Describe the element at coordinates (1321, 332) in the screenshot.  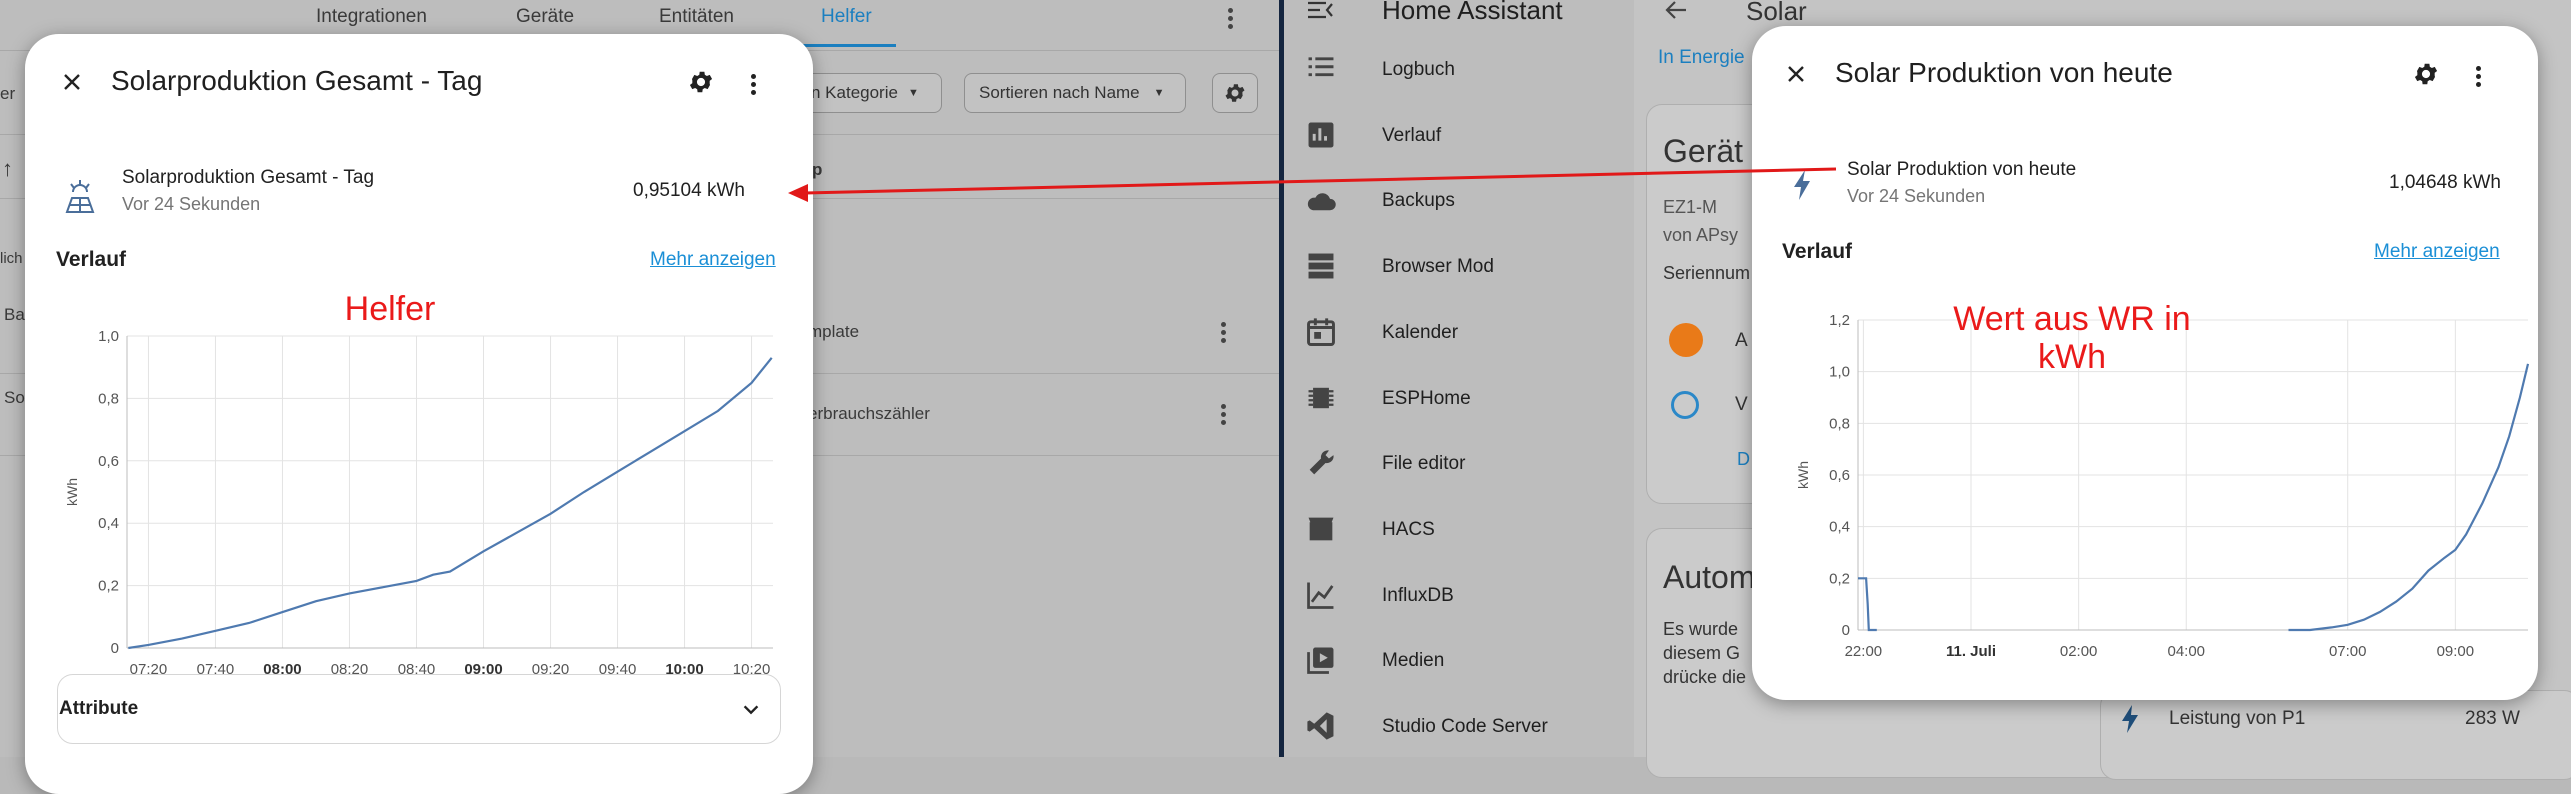
I see `calendar-icon` at that location.